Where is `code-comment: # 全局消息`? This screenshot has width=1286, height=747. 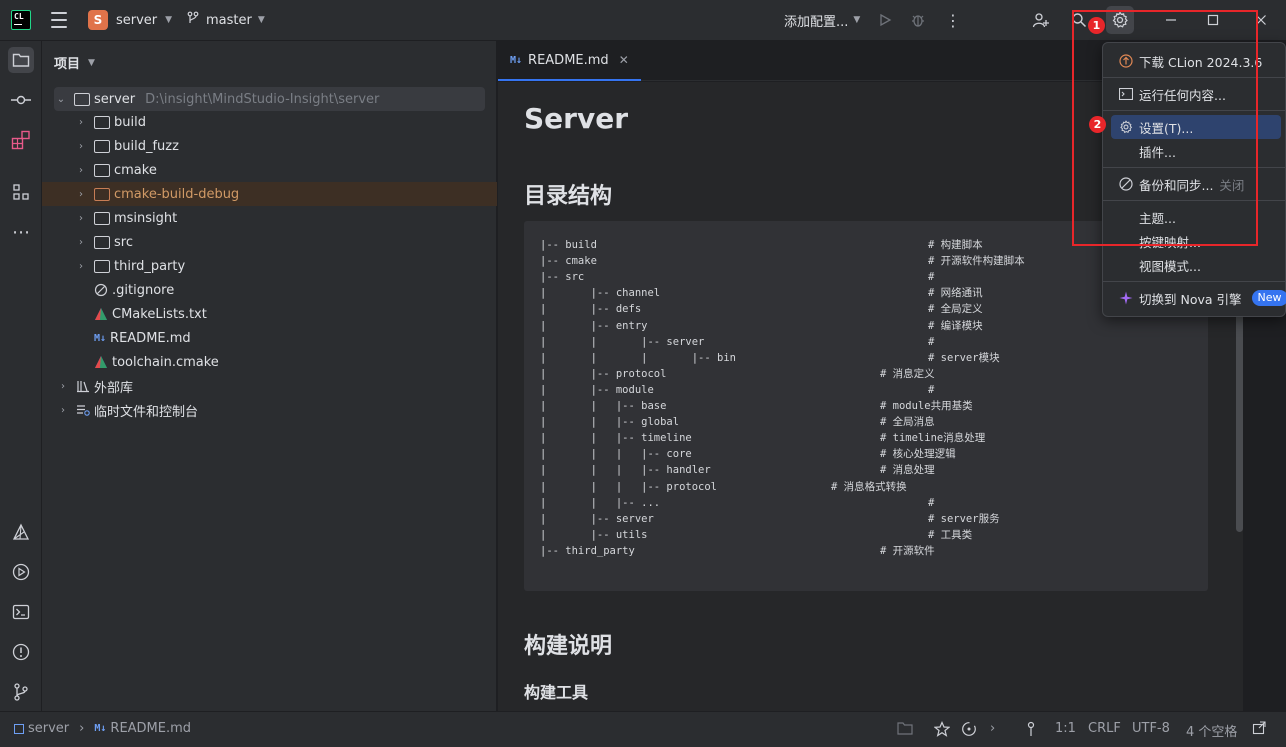 code-comment: # 全局消息 is located at coordinates (907, 422).